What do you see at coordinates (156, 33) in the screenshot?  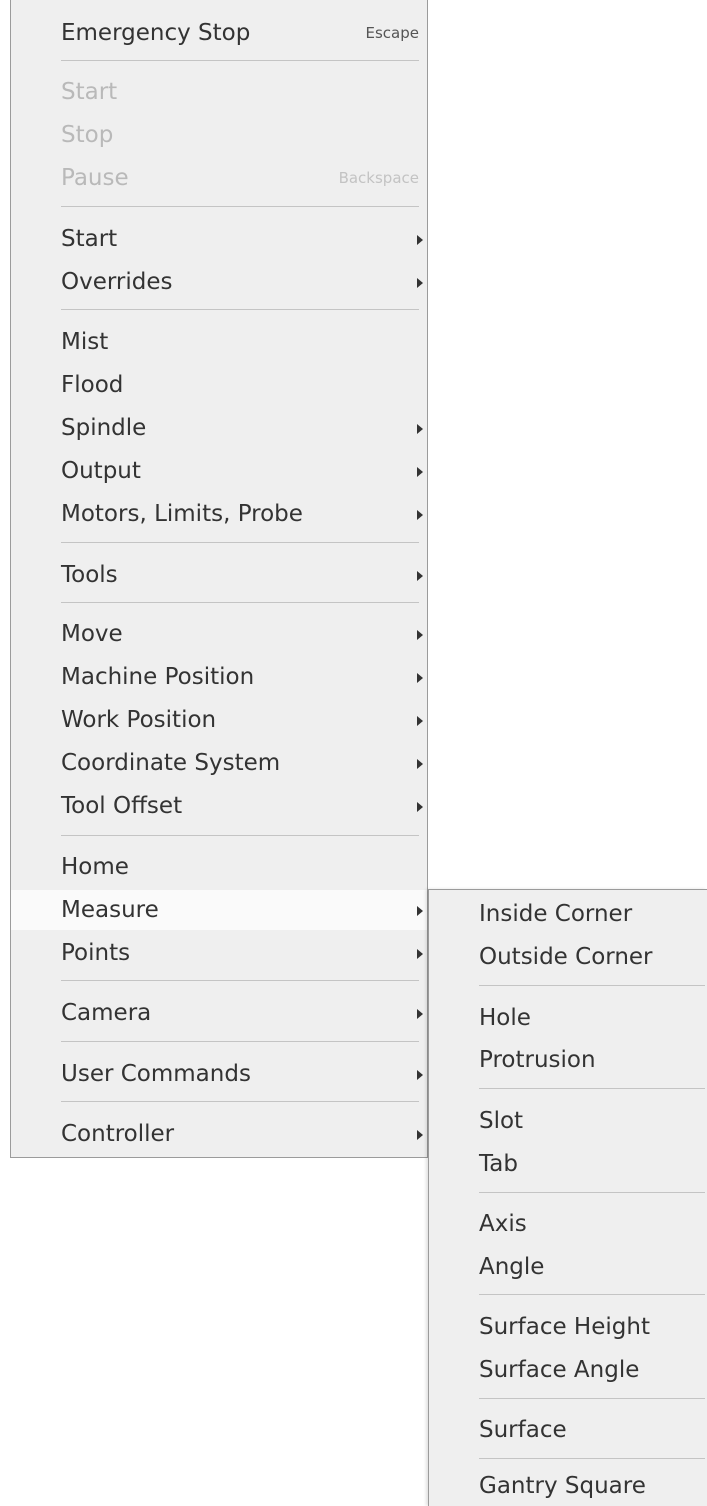 I see `menu-item-label: Emergency Stop` at bounding box center [156, 33].